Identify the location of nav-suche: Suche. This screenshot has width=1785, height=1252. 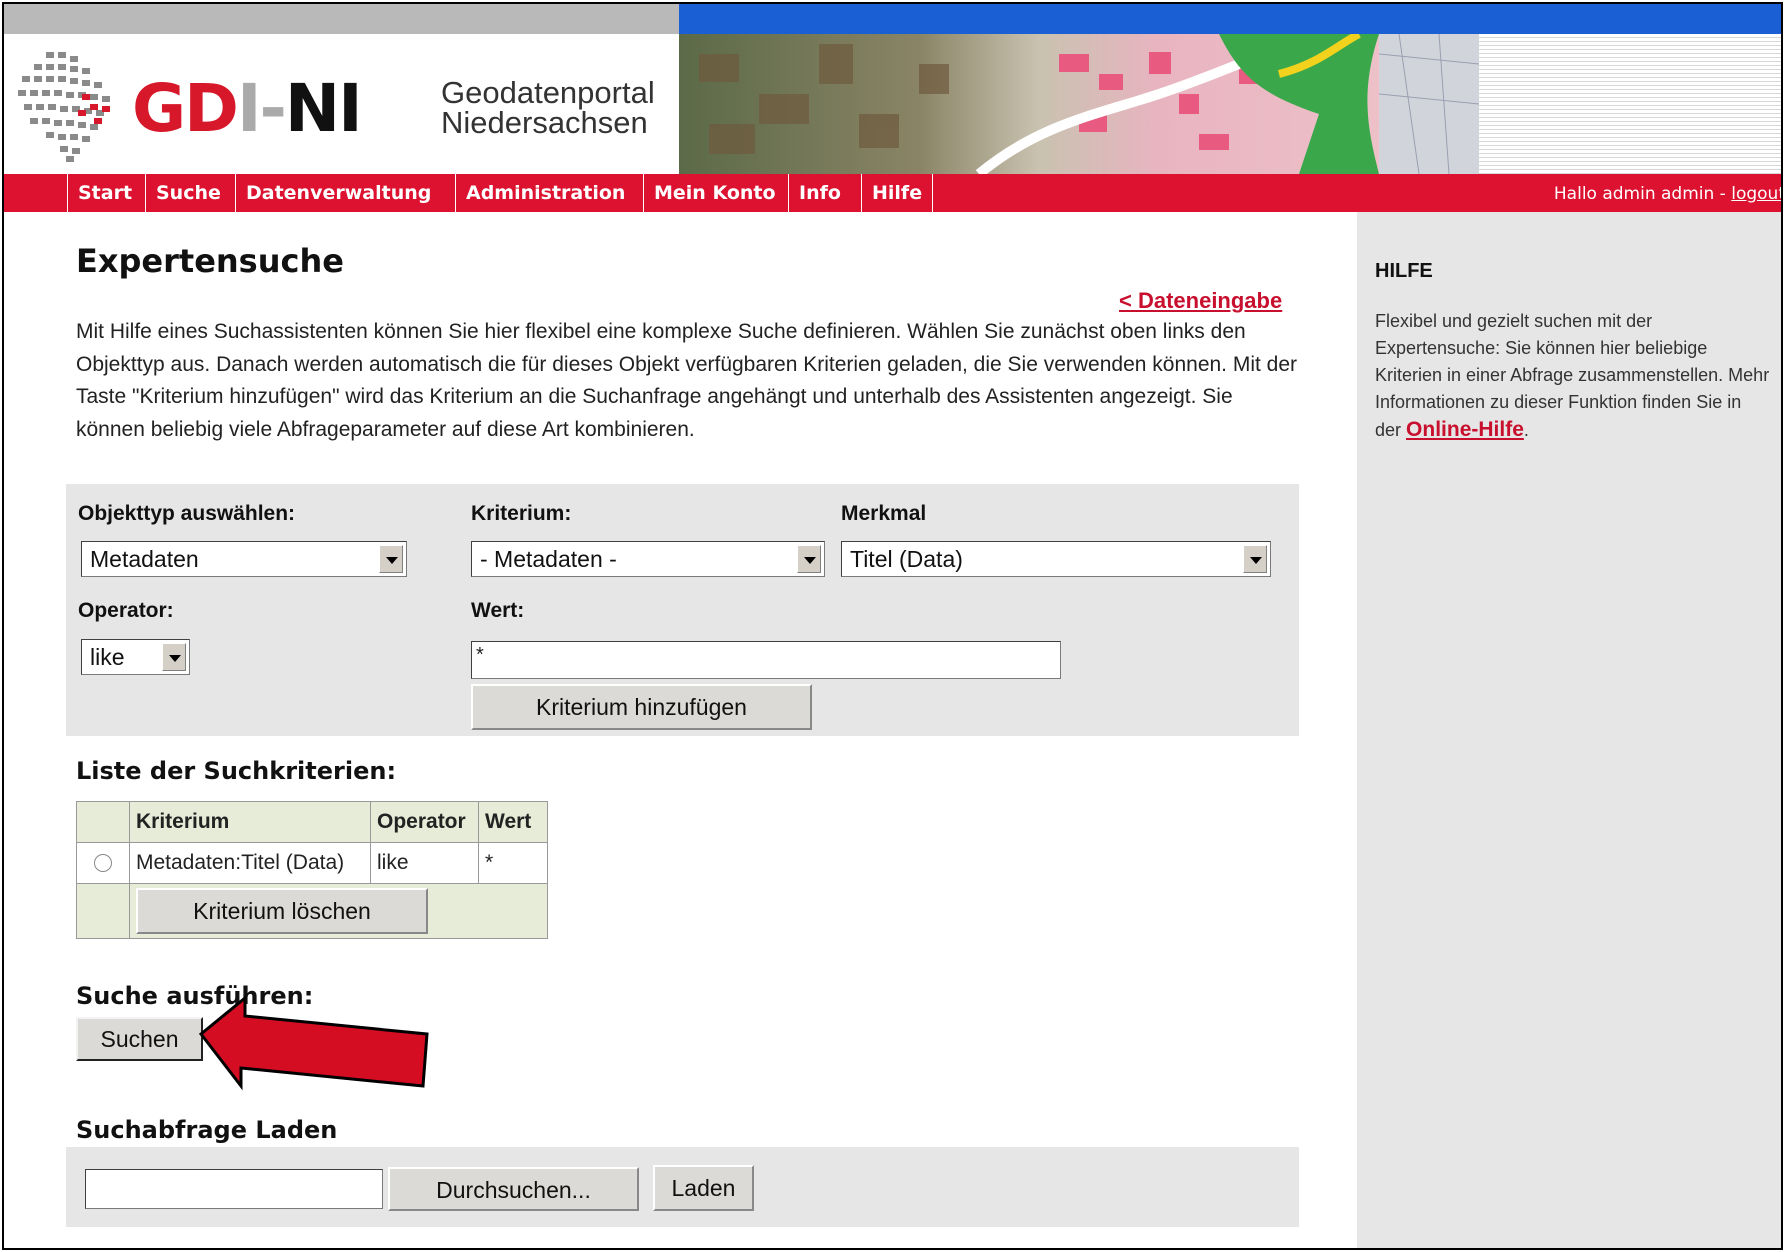
(188, 193).